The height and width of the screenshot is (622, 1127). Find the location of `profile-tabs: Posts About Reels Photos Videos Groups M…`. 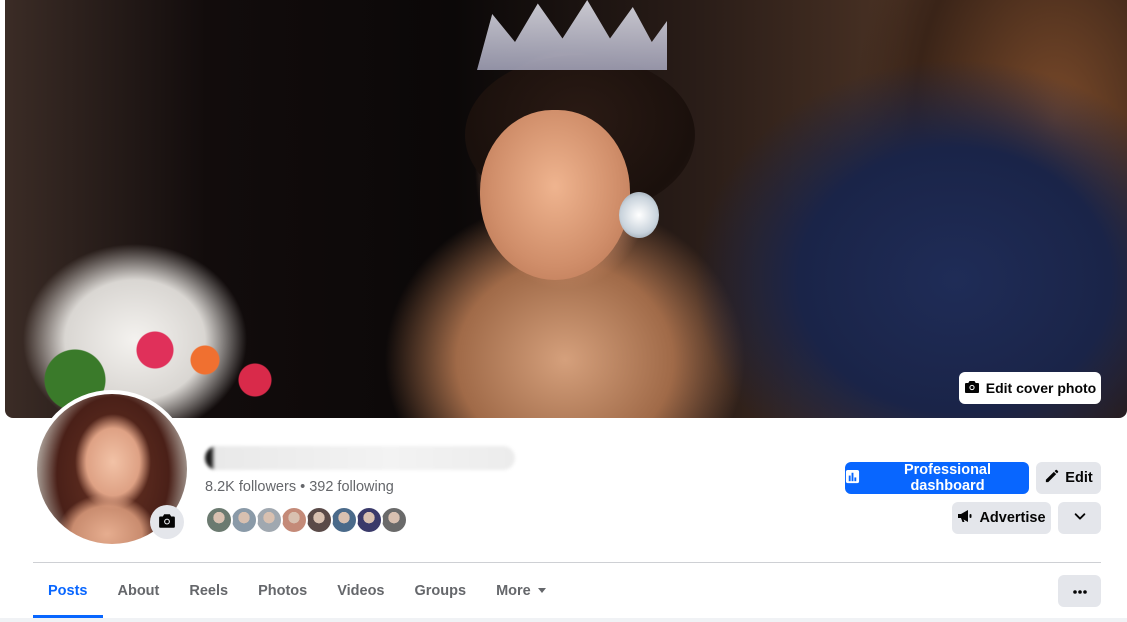

profile-tabs: Posts About Reels Photos Videos Groups M… is located at coordinates (297, 590).